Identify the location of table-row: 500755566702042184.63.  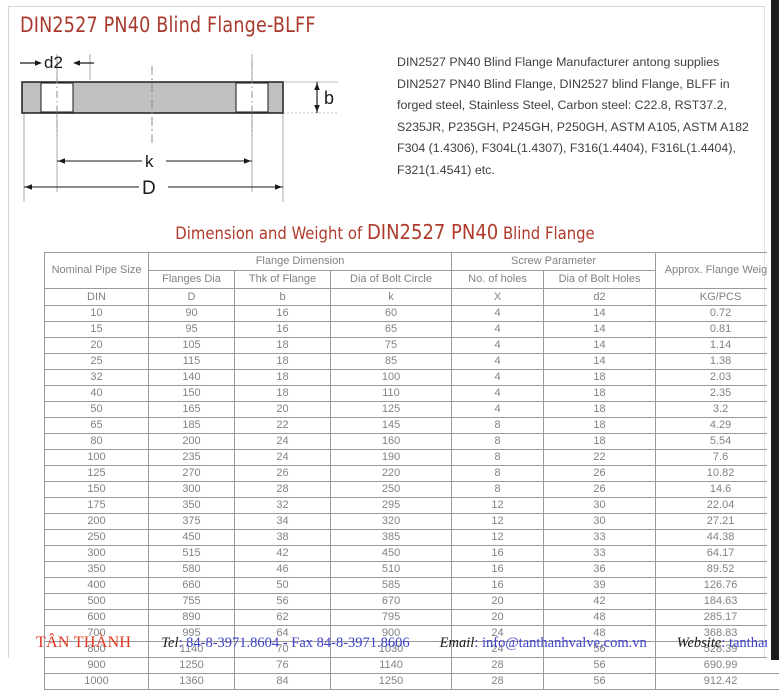
(412, 602).